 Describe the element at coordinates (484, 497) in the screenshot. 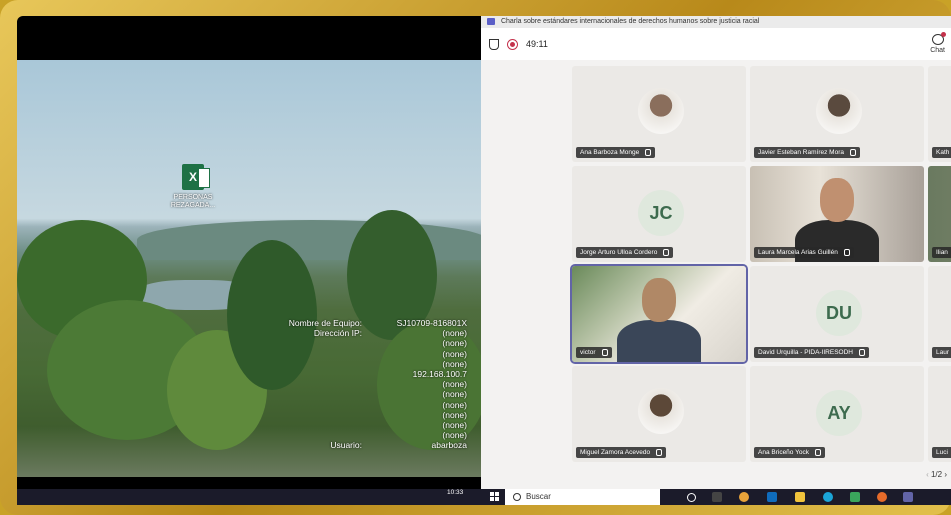

I see `taskbar: 10:33 Buscar` at that location.